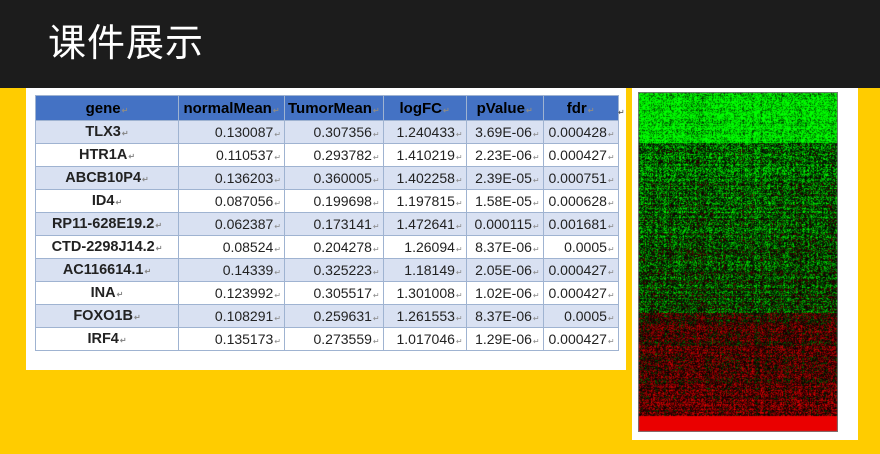 This screenshot has height=454, width=880. Describe the element at coordinates (424, 339) in the screenshot. I see `value-cell: 1.017046↵` at that location.